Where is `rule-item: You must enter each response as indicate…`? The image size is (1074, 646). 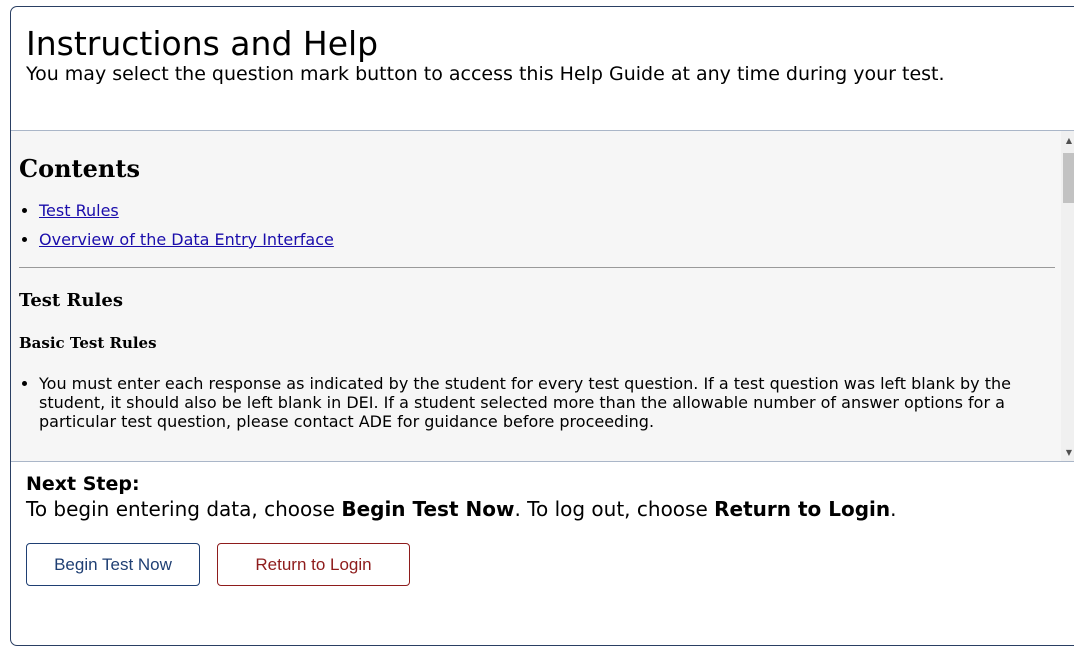 rule-item: You must enter each response as indicate… is located at coordinates (547, 402).